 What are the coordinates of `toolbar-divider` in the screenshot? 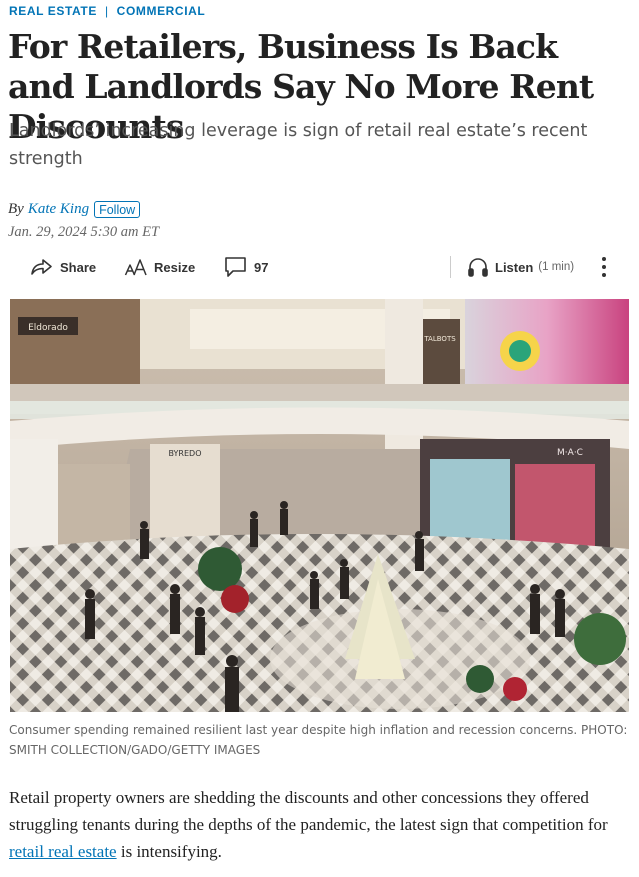 It's located at (450, 267).